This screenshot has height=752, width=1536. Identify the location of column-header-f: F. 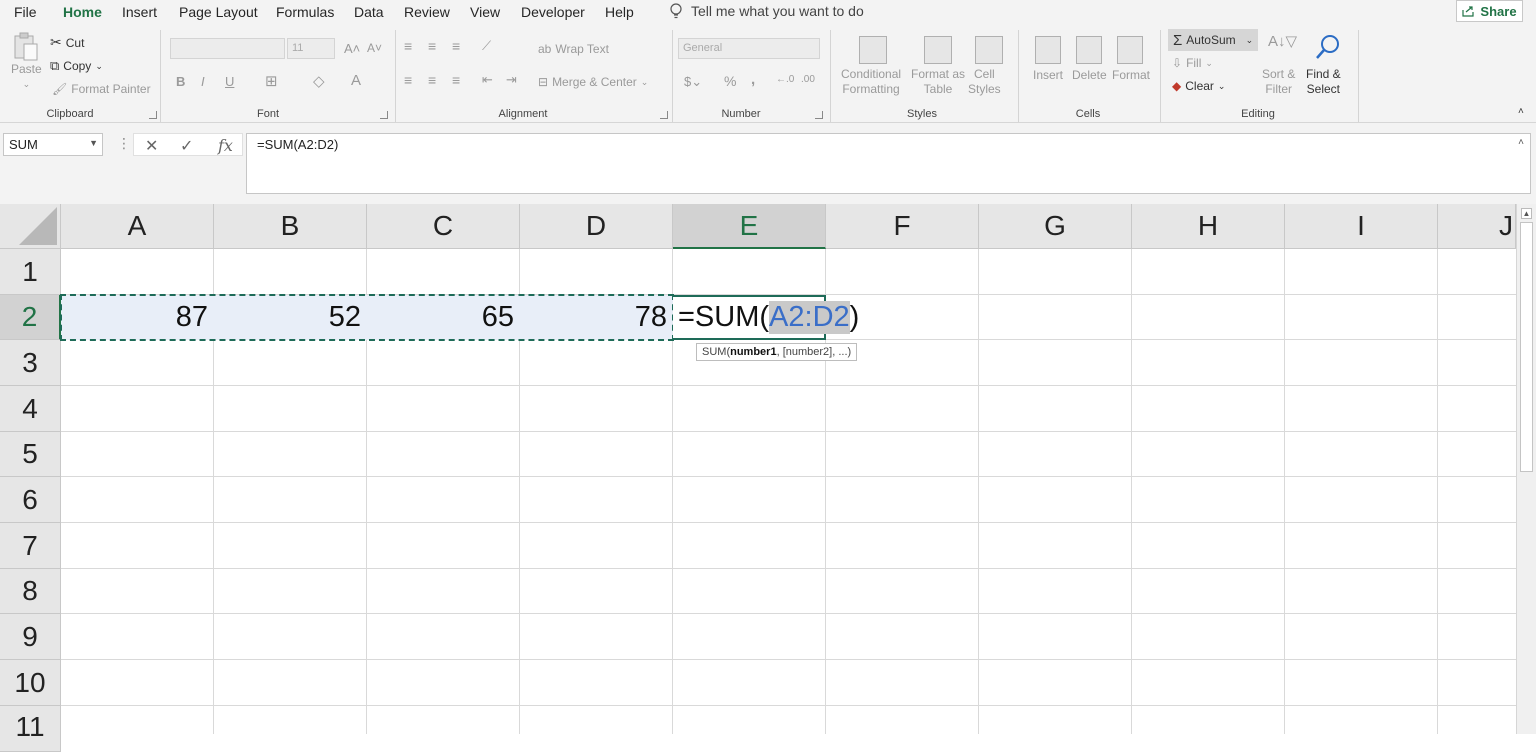
(902, 226).